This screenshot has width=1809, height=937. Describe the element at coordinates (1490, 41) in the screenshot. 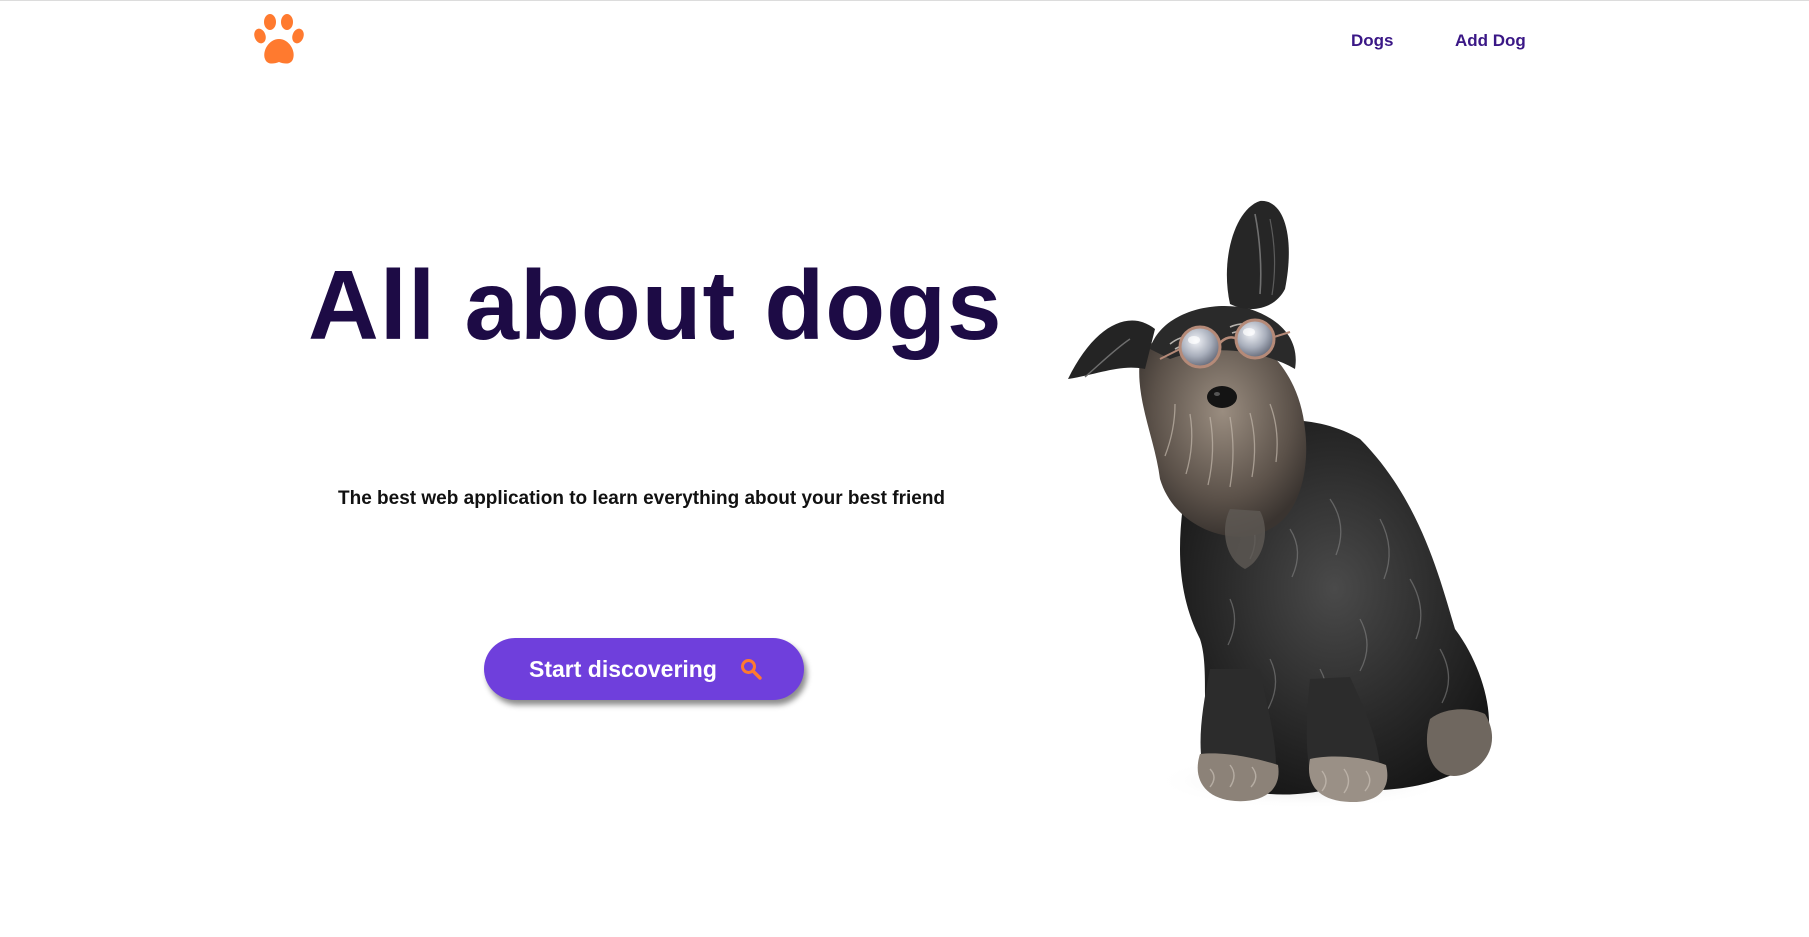

I see `nav-link-add-dog: Add Dog` at that location.